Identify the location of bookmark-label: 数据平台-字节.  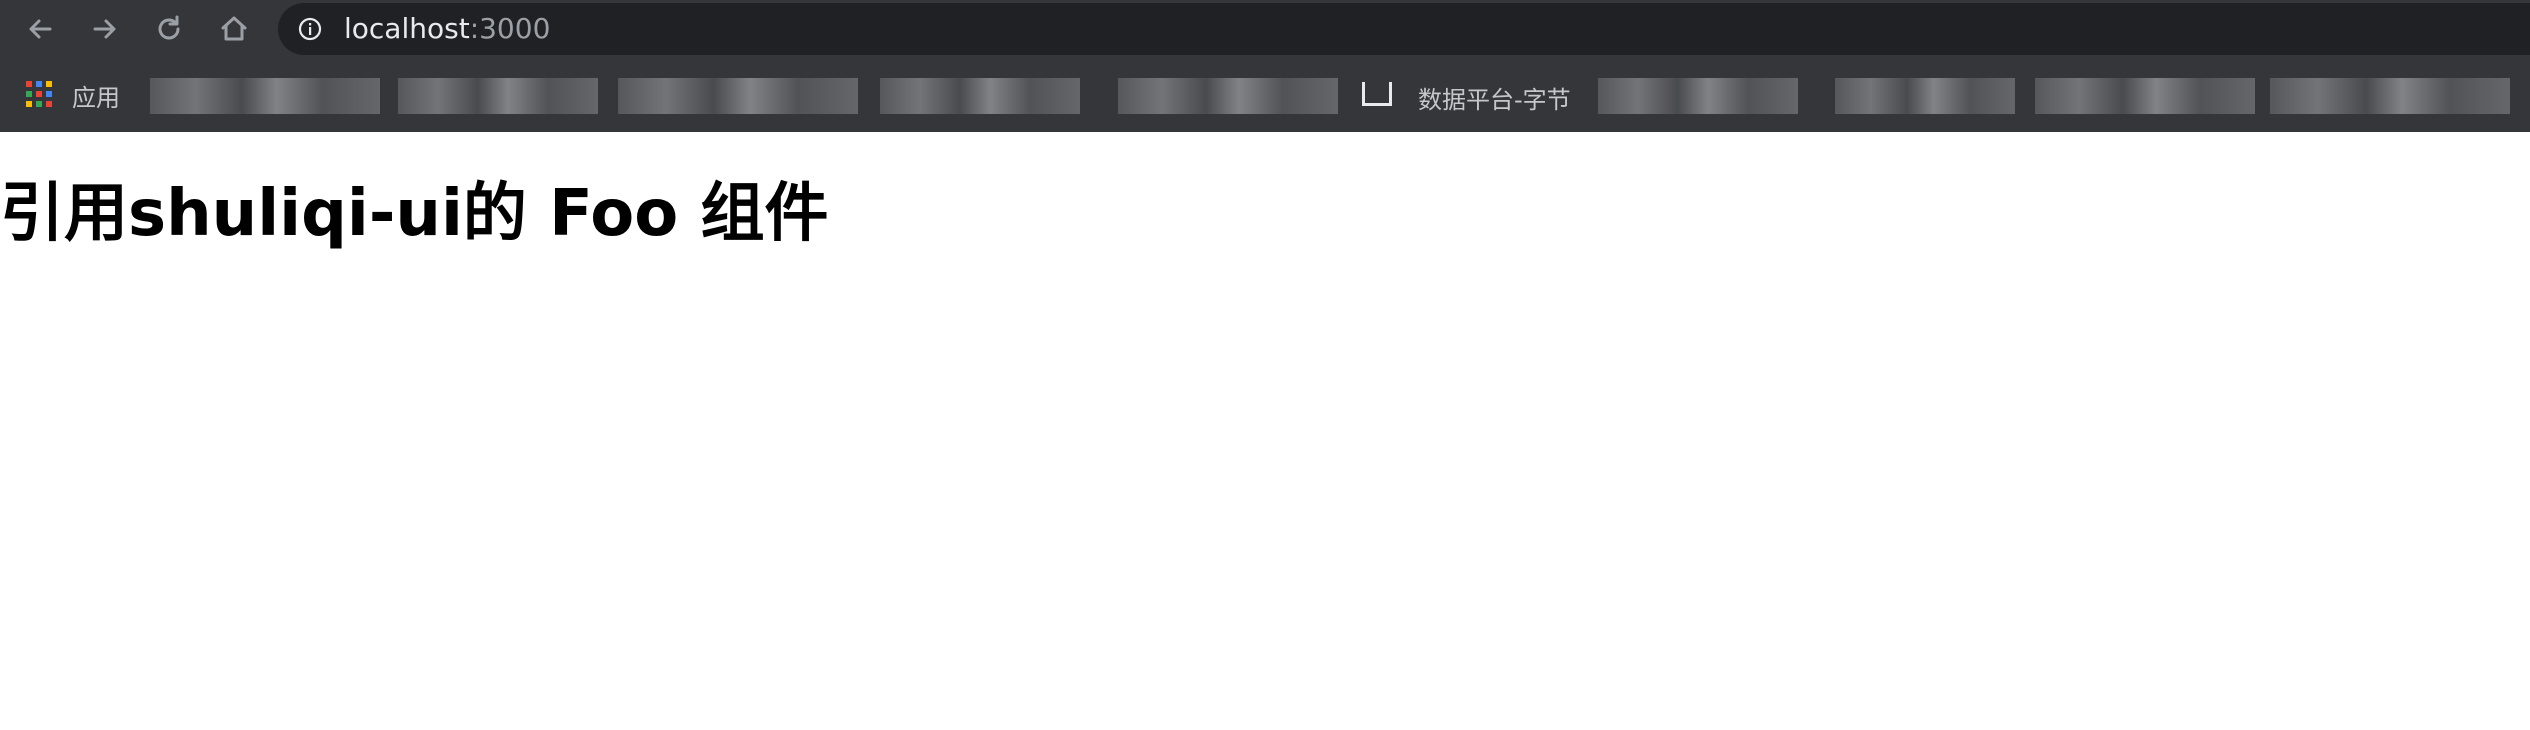
(1494, 97).